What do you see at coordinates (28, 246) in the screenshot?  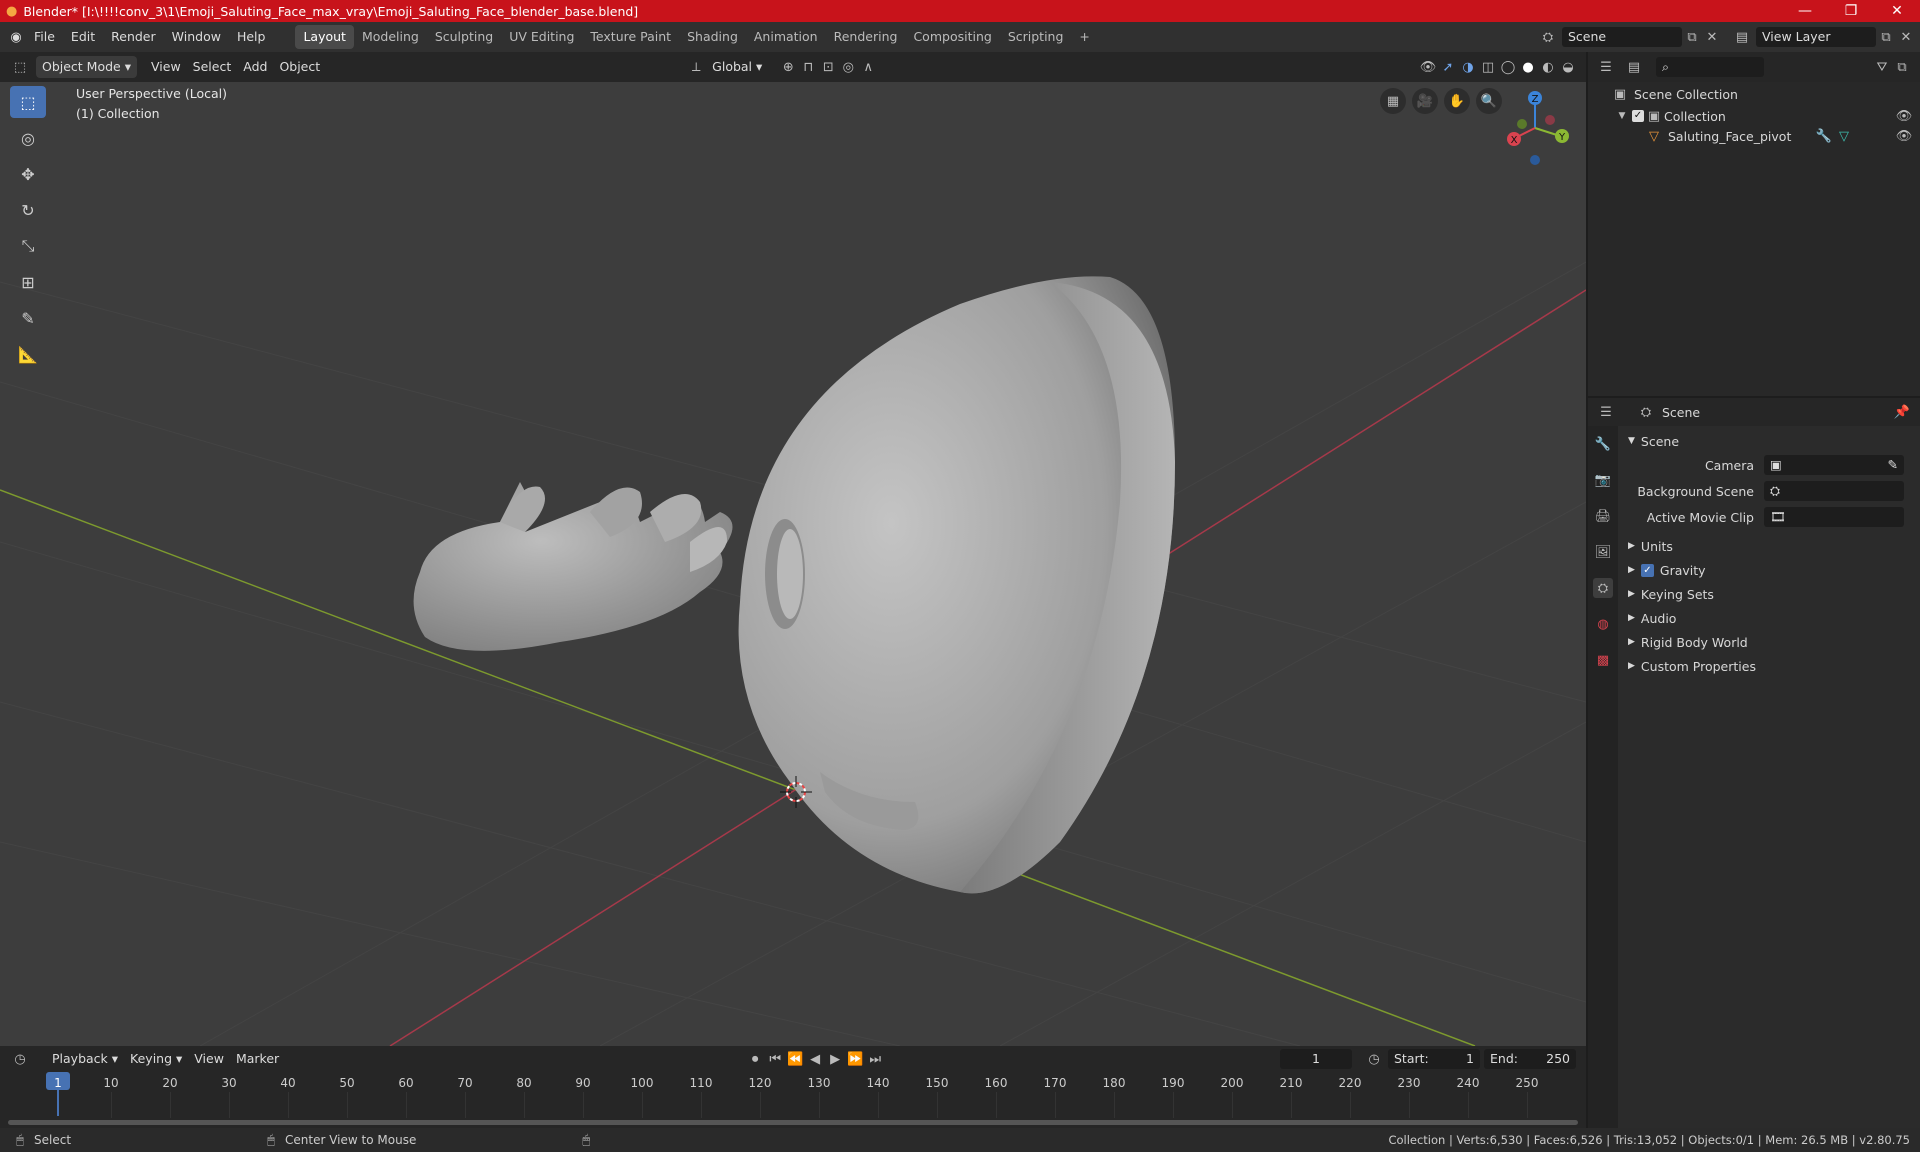 I see `scale-tool: ⤡` at bounding box center [28, 246].